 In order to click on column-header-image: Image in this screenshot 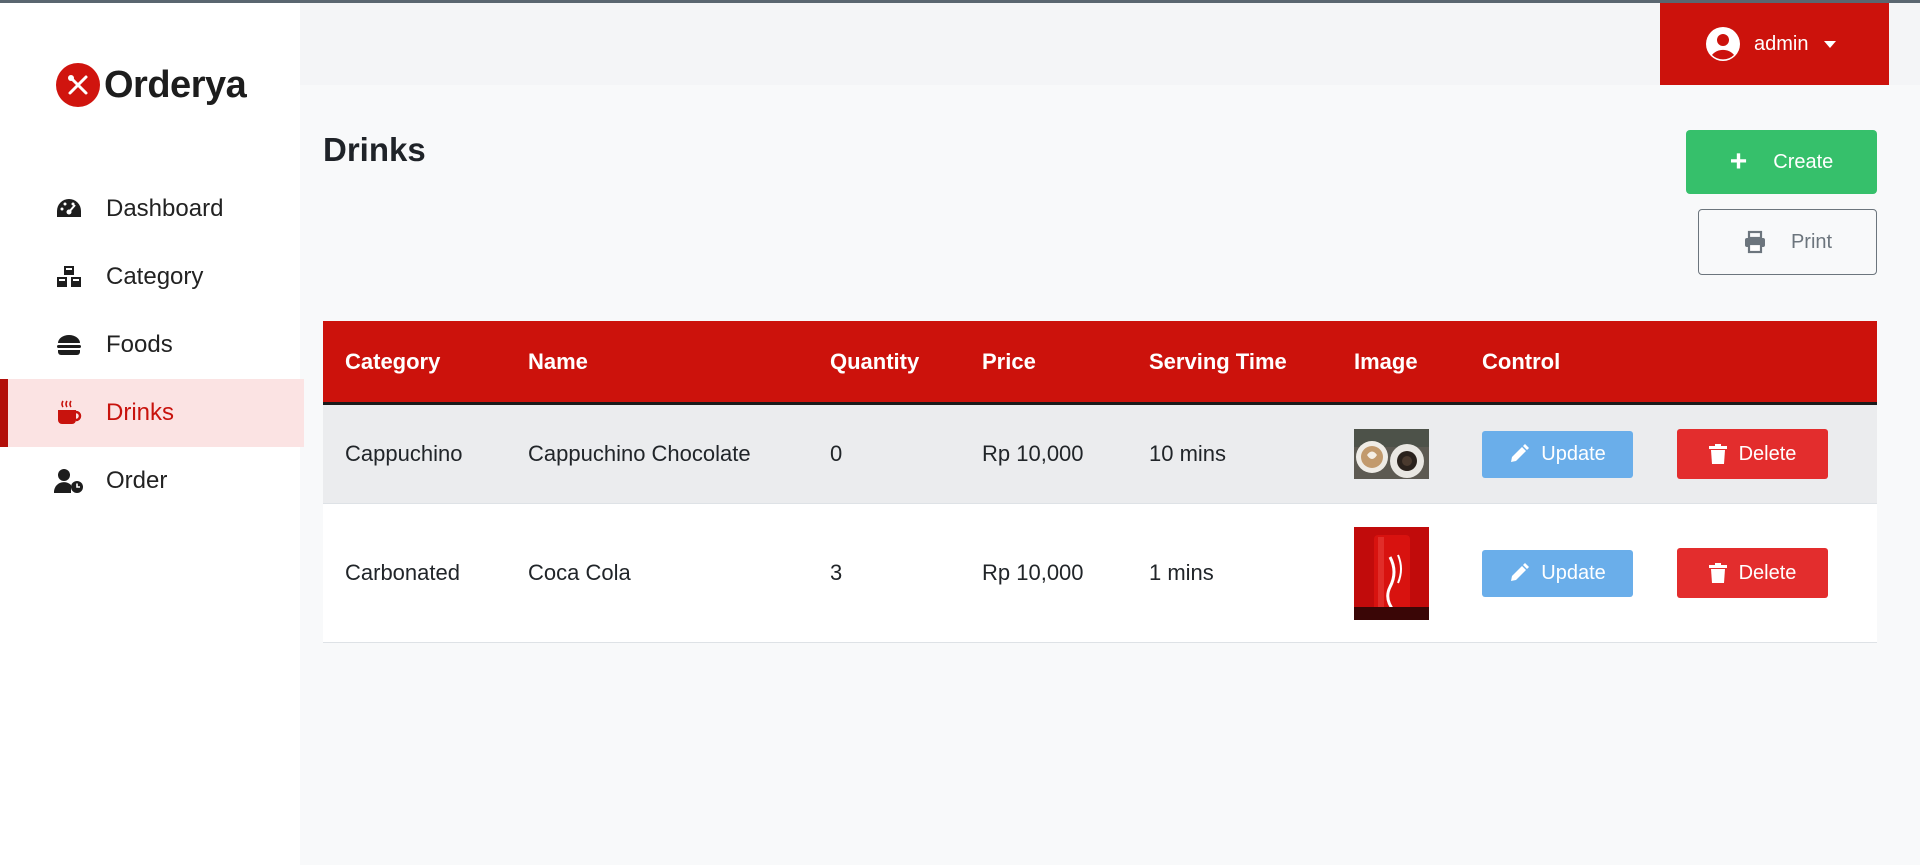, I will do `click(1386, 361)`.